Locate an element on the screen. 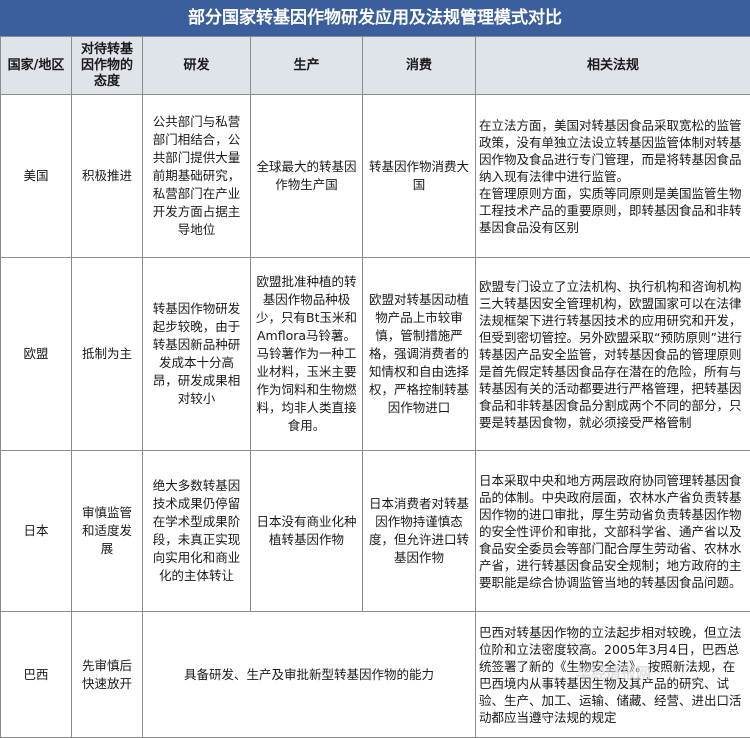 Image resolution: width=750 pixels, height=738 pixels. header-attitude: 对待转基因作物的态度 is located at coordinates (107, 66).